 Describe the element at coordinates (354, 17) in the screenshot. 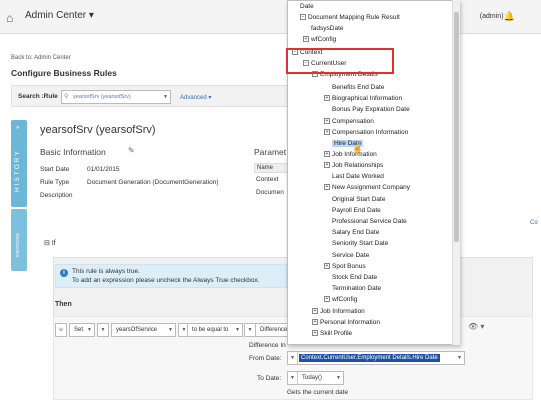

I see `tree-node-label: Document Mapping Rule Result` at that location.